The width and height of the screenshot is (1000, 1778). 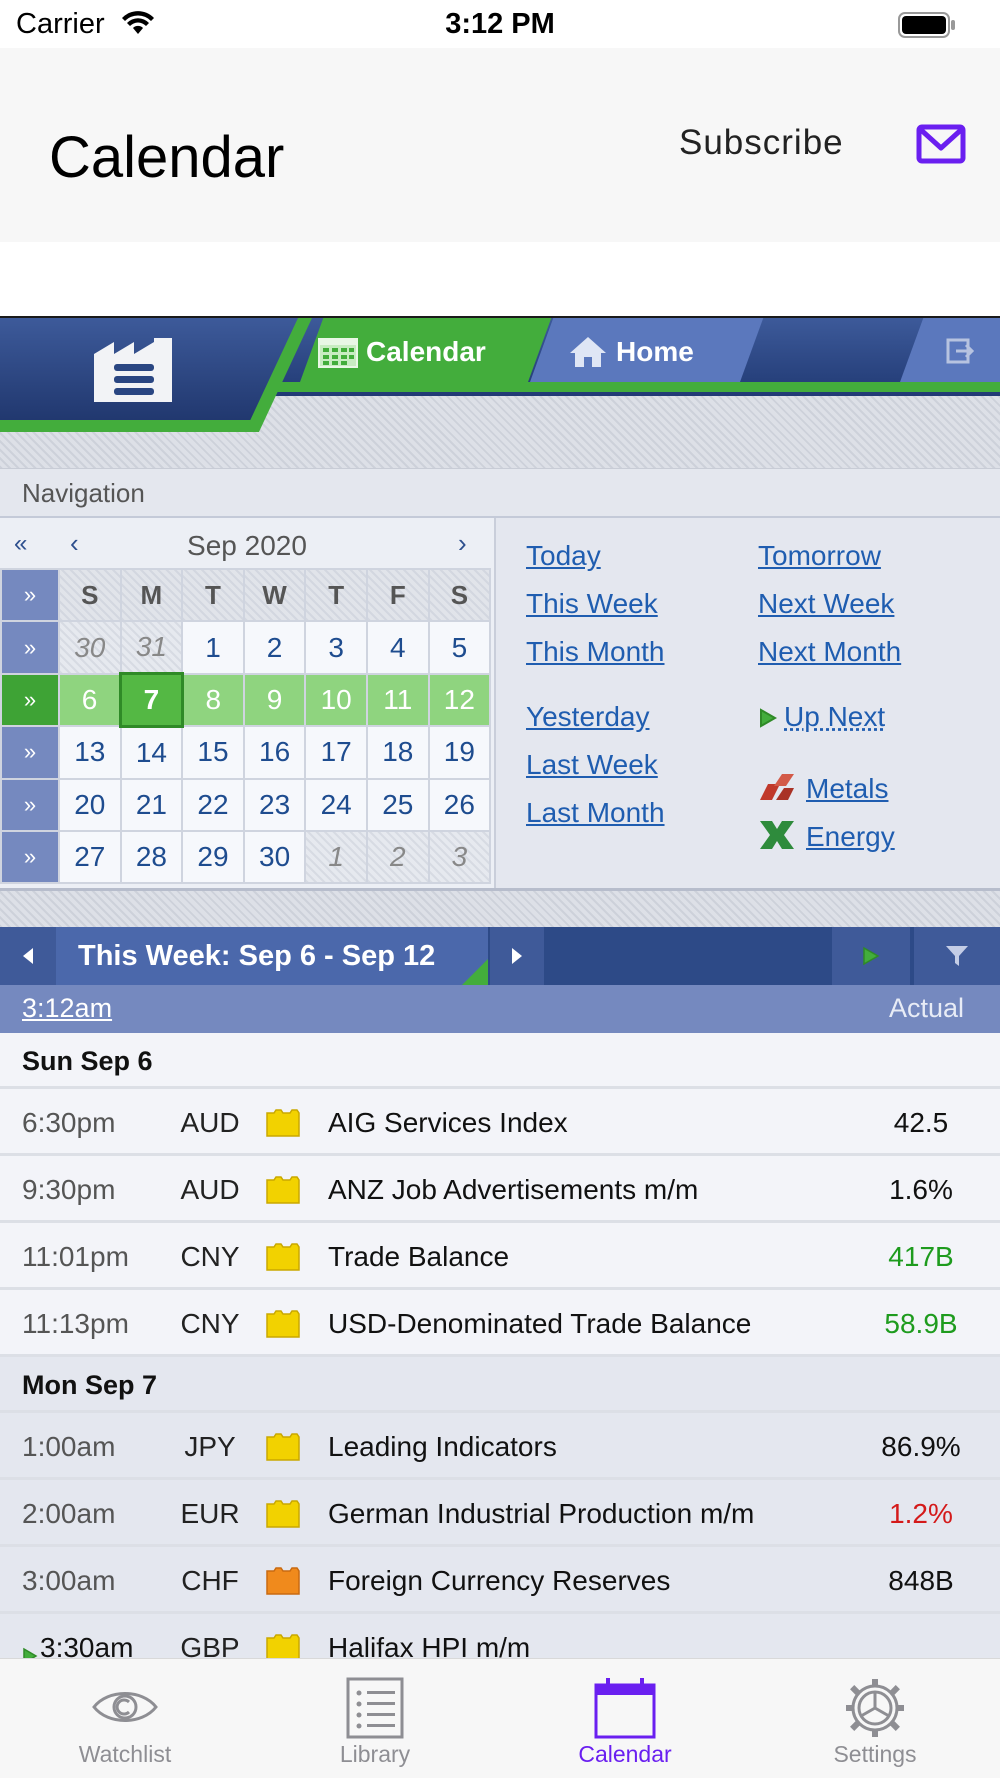 I want to click on prev-week-button, so click(x=28, y=956).